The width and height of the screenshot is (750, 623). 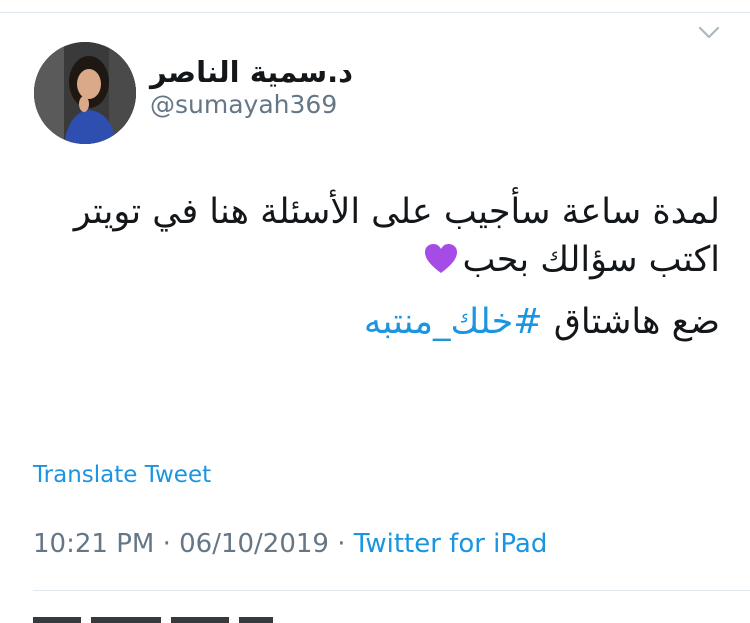 I want to click on bottom-divider, so click(x=391, y=590).